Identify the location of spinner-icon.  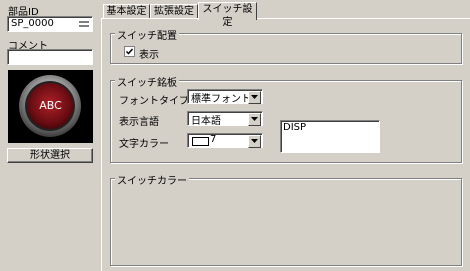
(84, 24).